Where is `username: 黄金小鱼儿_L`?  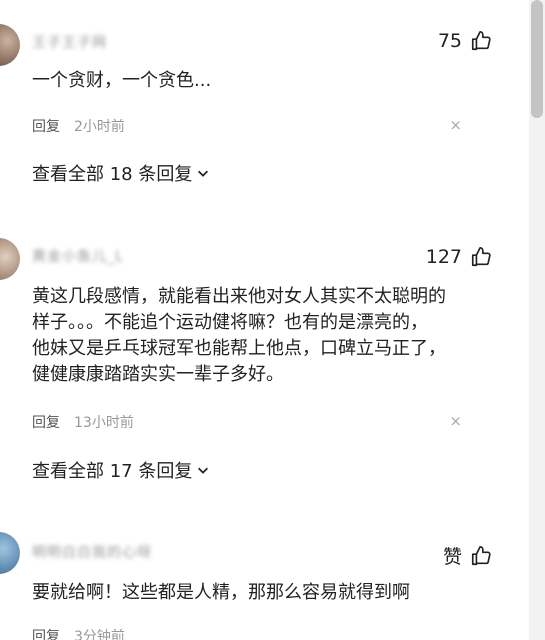 username: 黄金小鱼儿_L is located at coordinates (78, 256).